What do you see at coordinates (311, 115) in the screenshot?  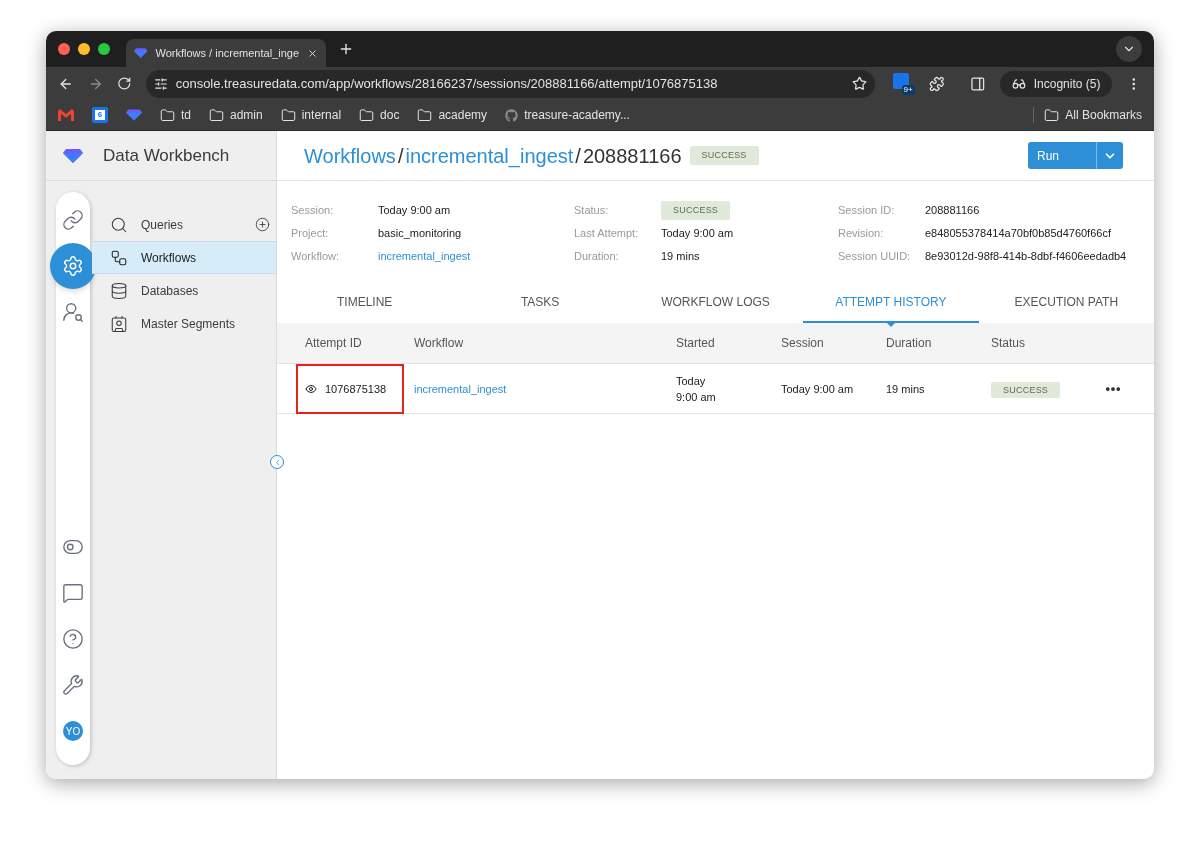 I see `bookmark-folder: internal` at bounding box center [311, 115].